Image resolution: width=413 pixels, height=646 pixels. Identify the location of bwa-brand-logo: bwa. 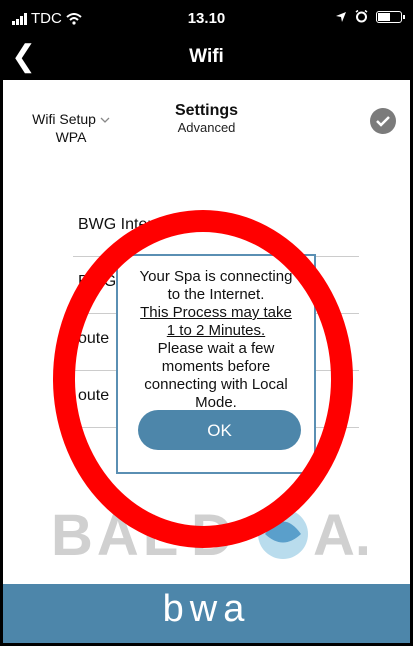
(206, 609).